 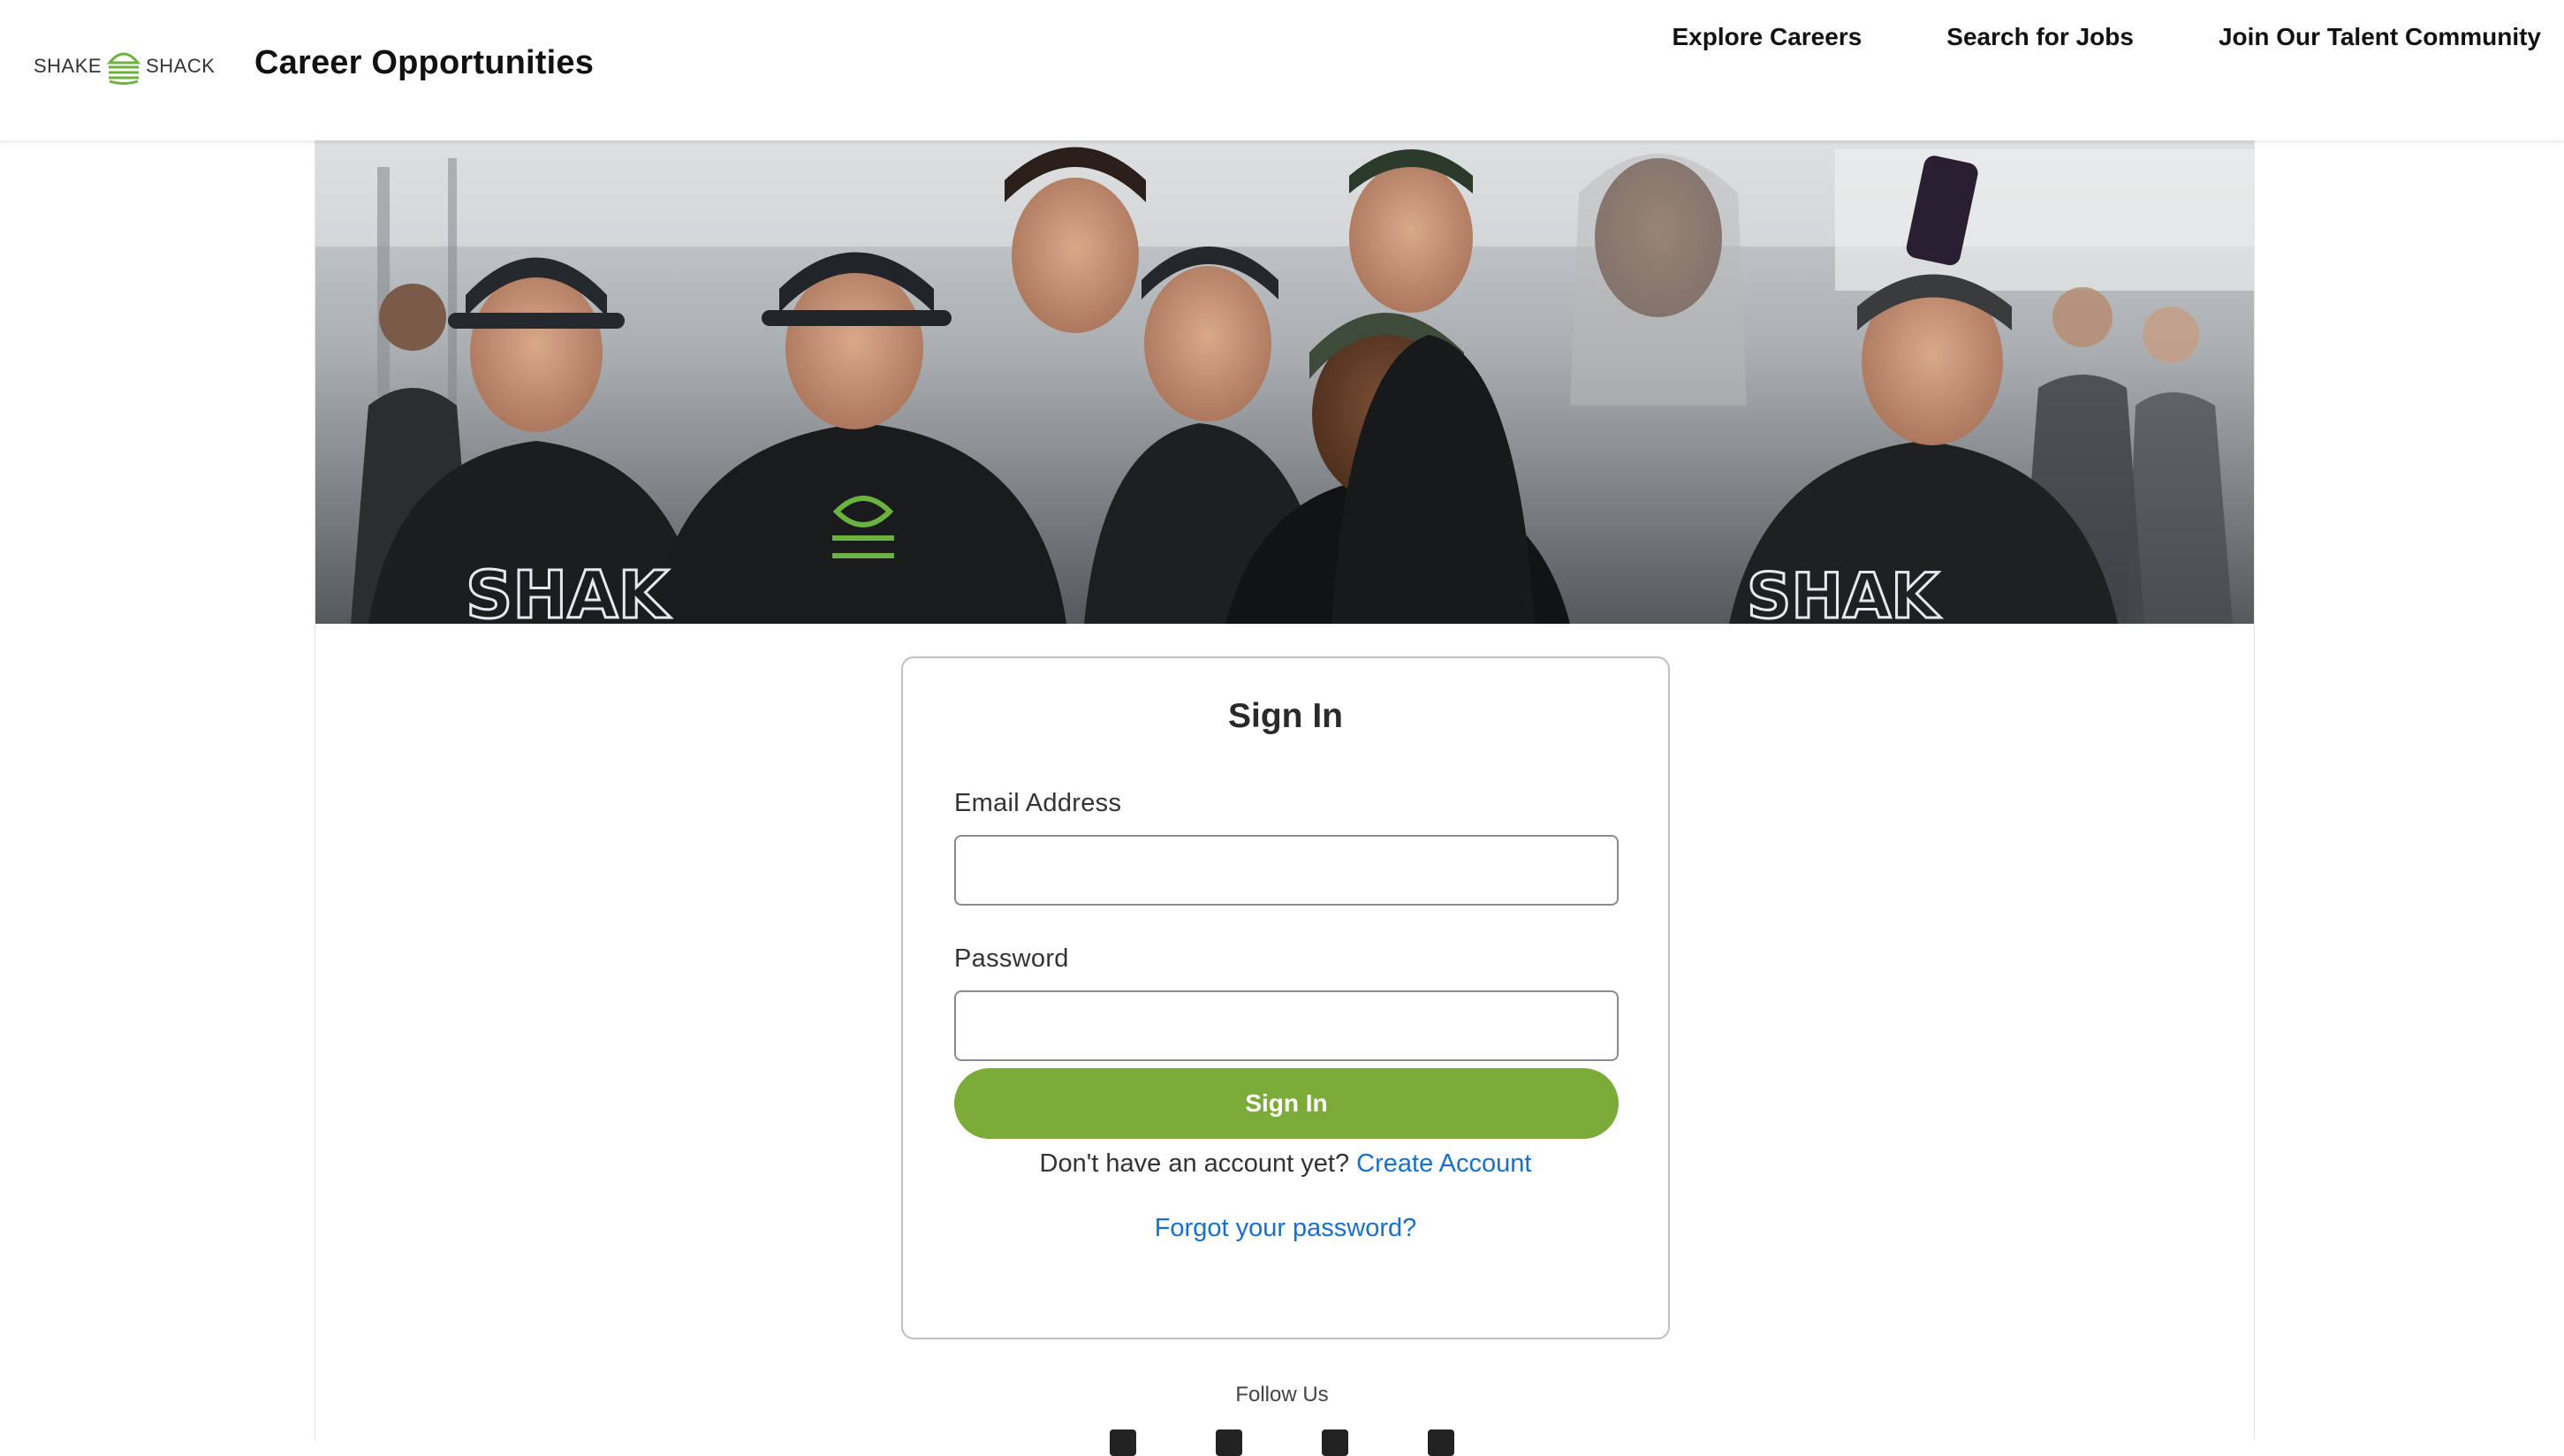 I want to click on nav-search-for-jobs: Search for Jobs, so click(x=2040, y=37).